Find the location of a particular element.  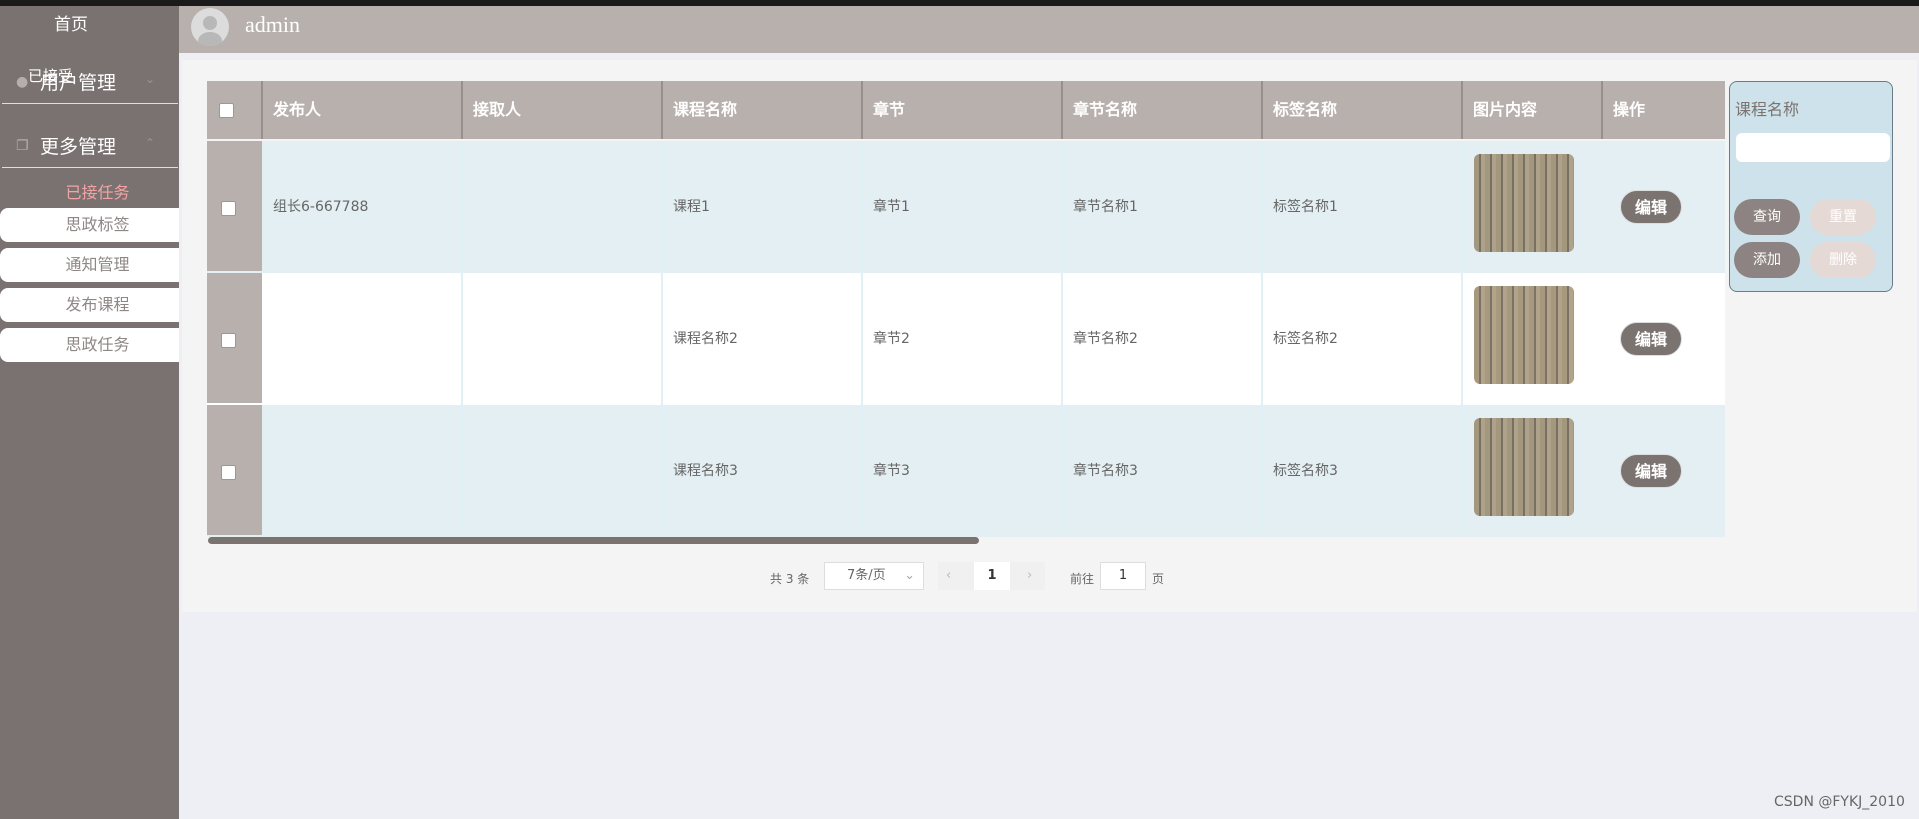

sidebar-group-more-label: 更多管理 is located at coordinates (78, 147).